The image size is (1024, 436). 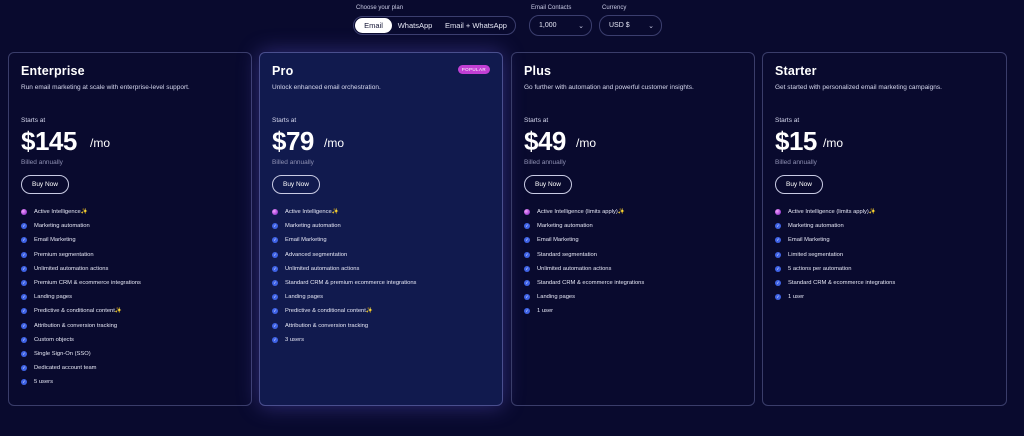 I want to click on feature-label: Standard CRM & ecommerce integrations, so click(x=842, y=283).